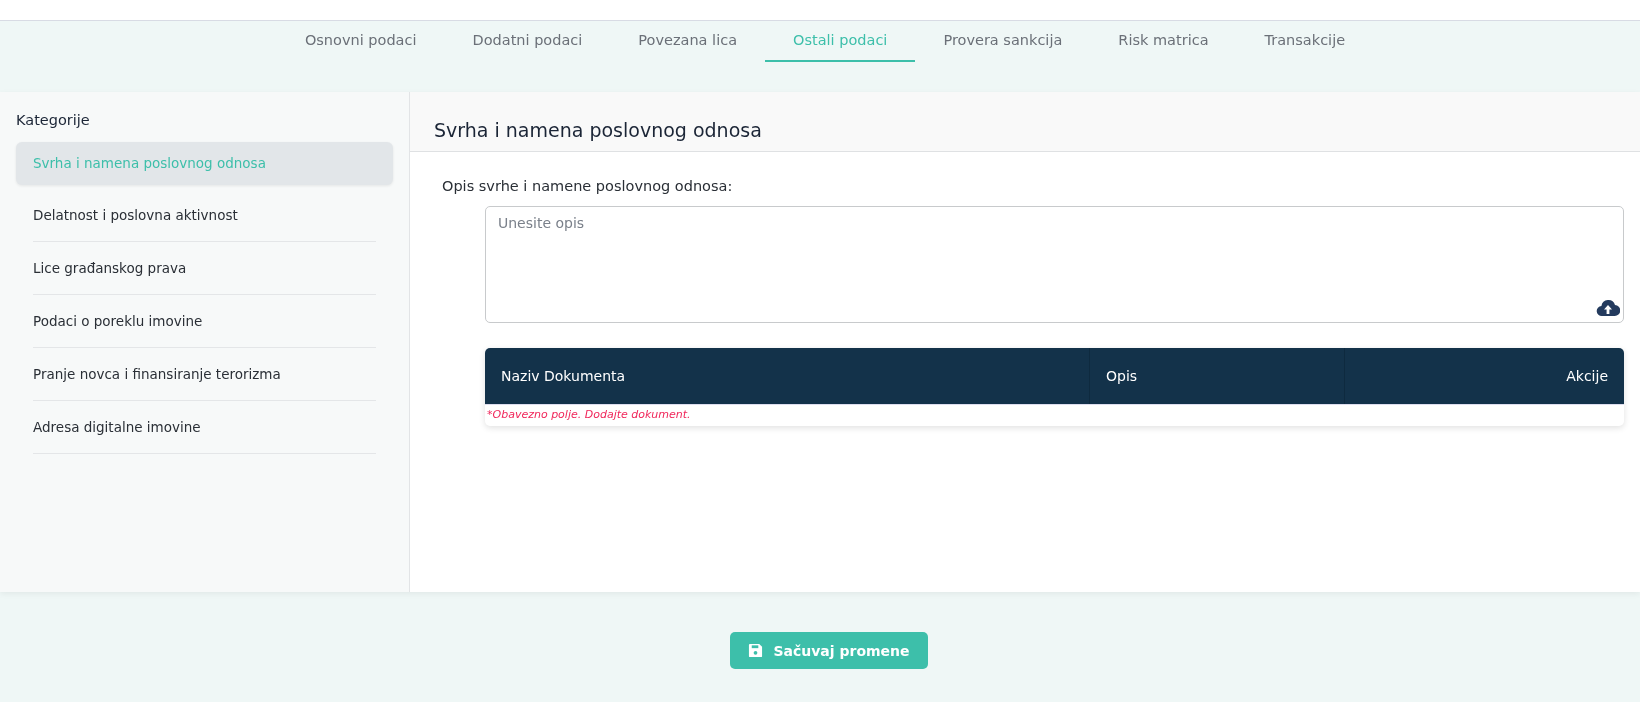 Image resolution: width=1640 pixels, height=702 pixels. What do you see at coordinates (1003, 41) in the screenshot?
I see `tab: Provera sankcija` at bounding box center [1003, 41].